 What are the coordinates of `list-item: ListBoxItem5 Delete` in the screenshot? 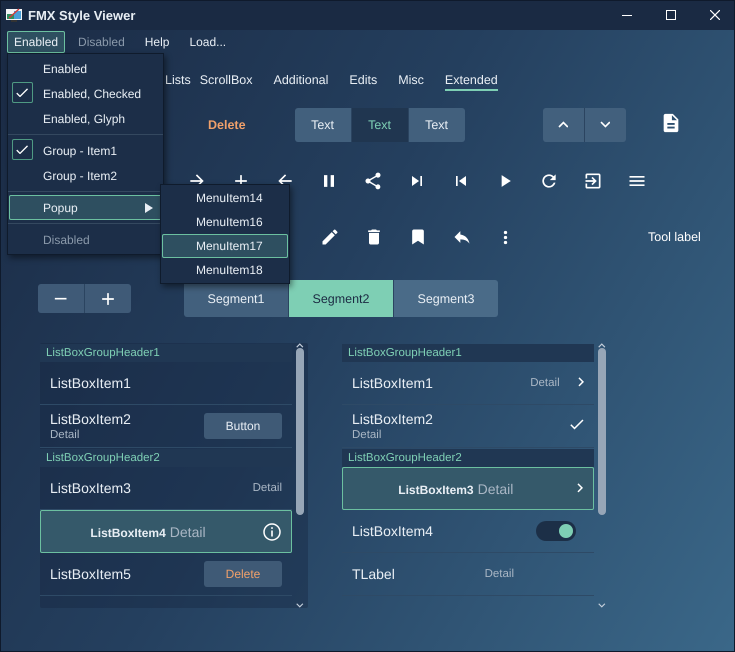 It's located at (166, 574).